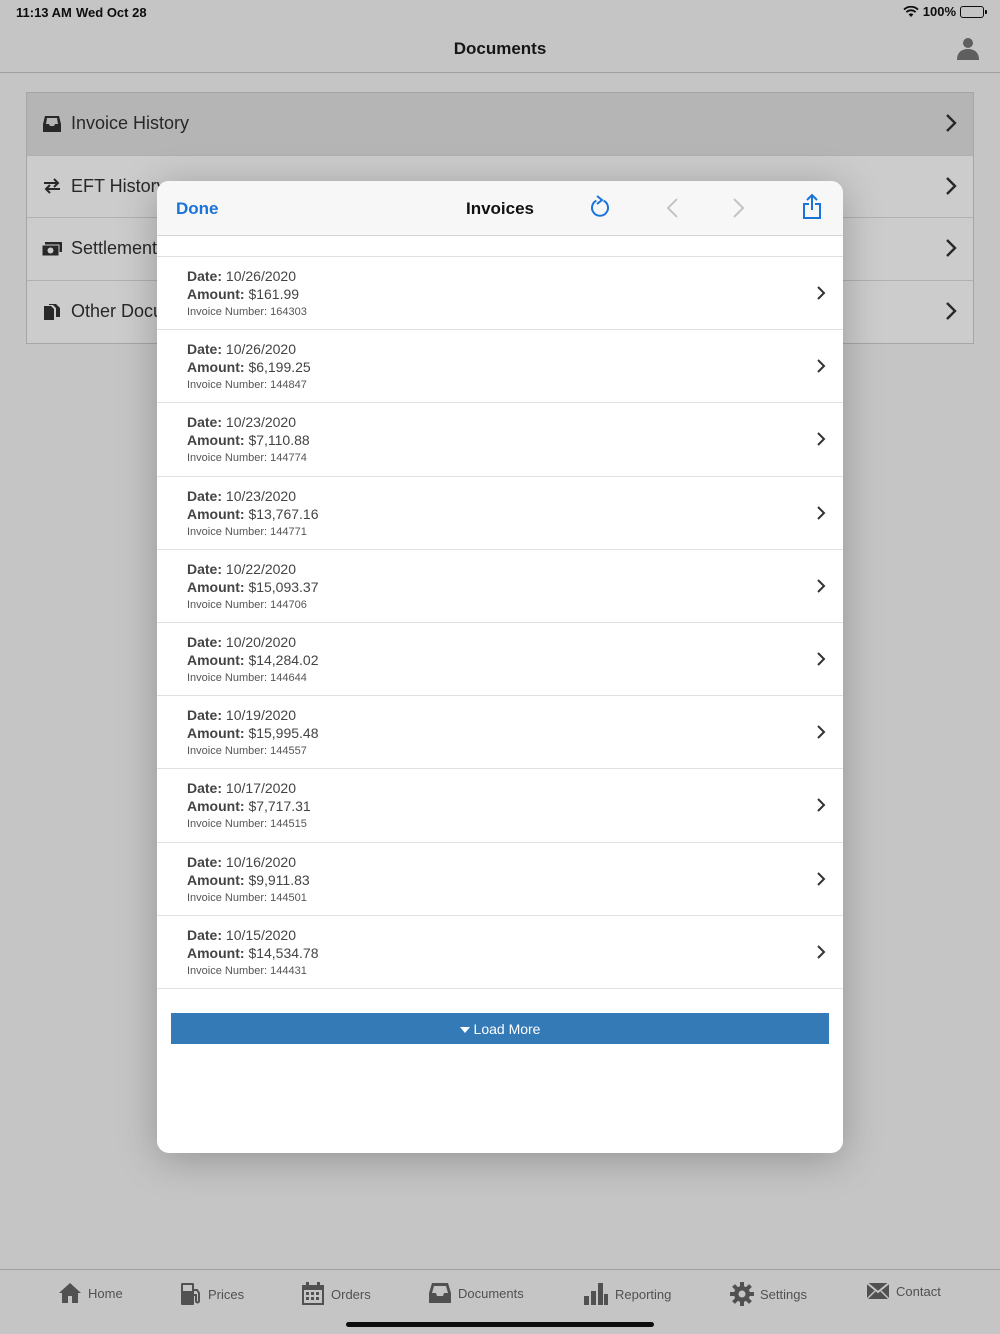  Describe the element at coordinates (247, 385) in the screenshot. I see `invoice-number: Invoice Number: 144847` at that location.